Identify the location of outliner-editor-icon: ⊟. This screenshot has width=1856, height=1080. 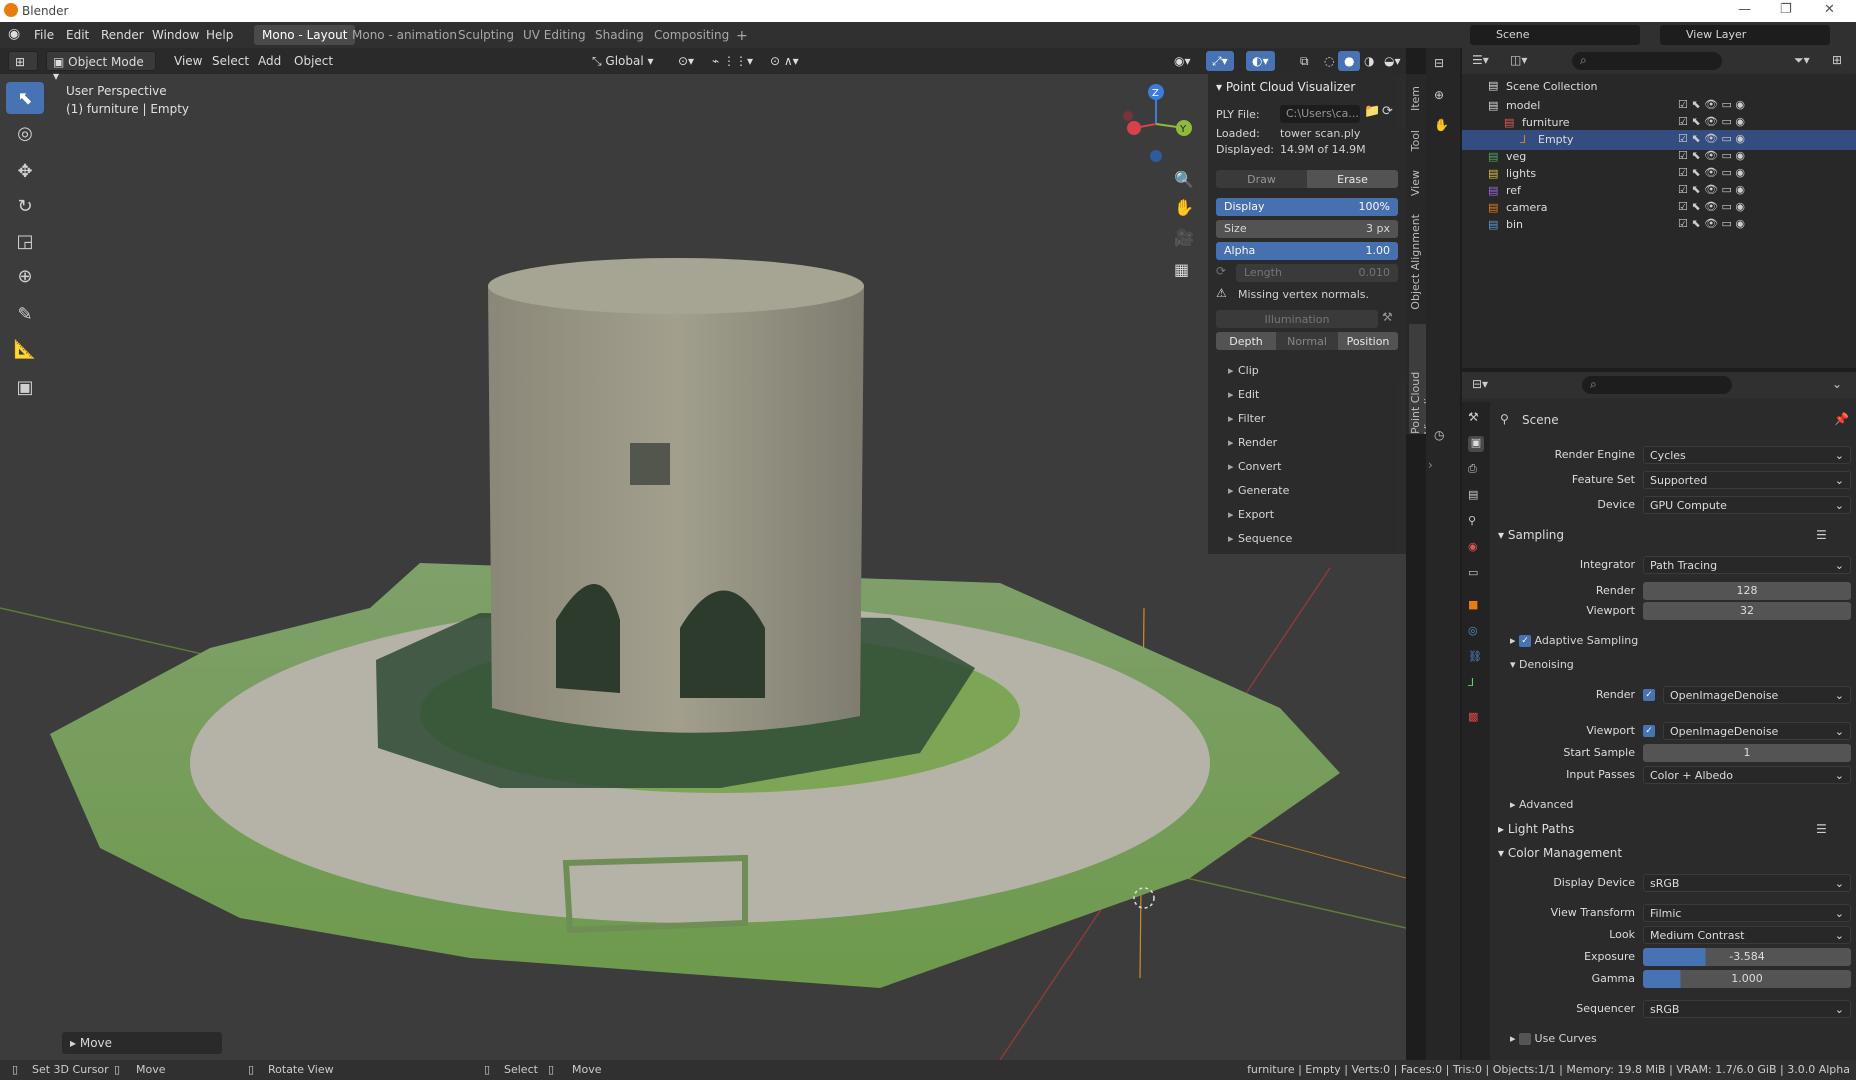
(1439, 63).